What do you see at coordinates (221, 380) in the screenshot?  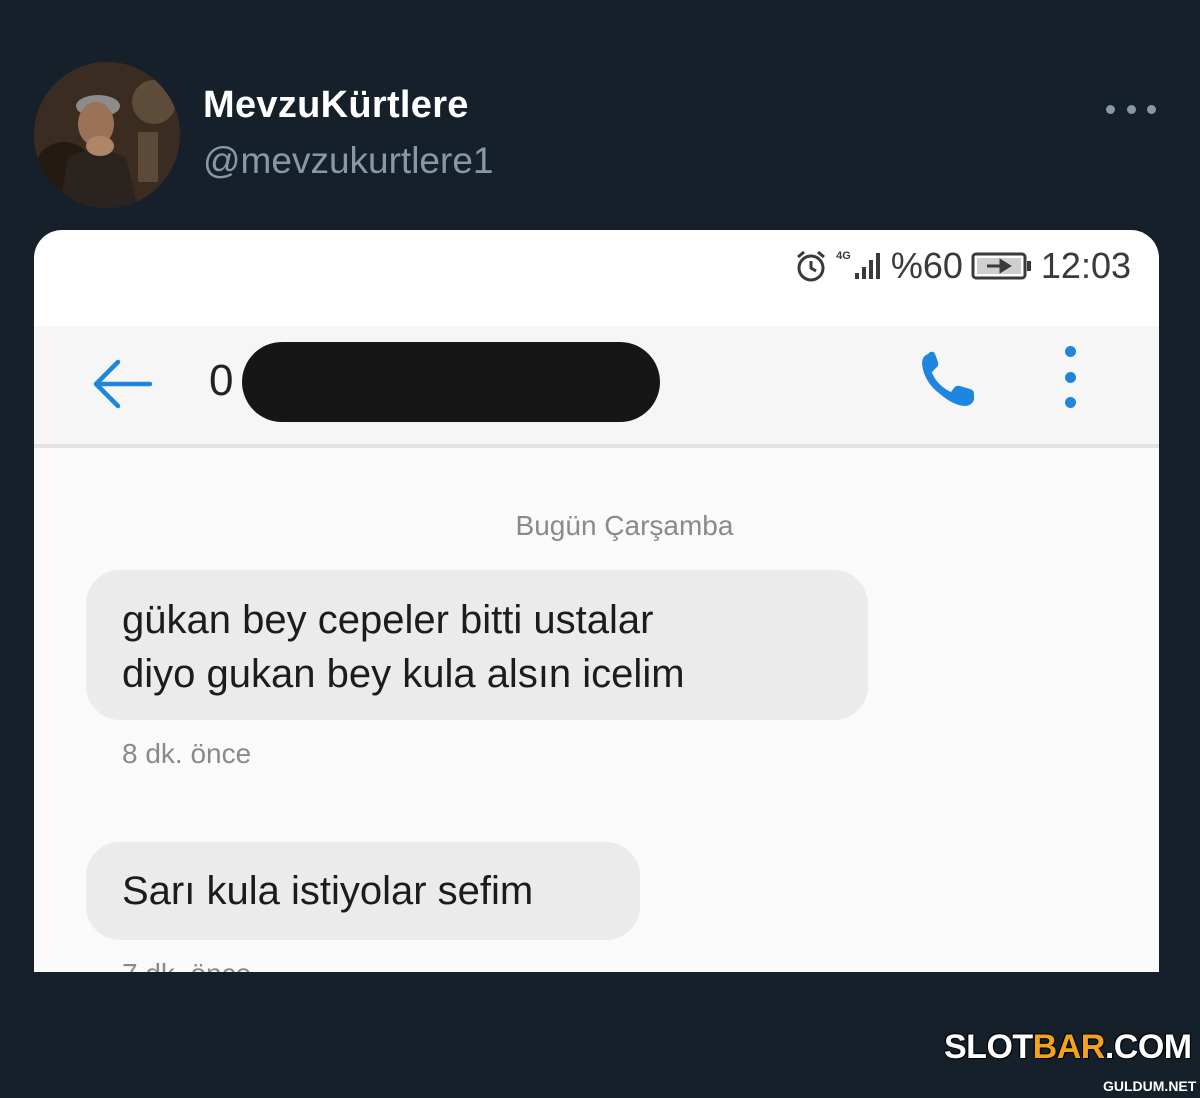 I see `contact-number: 0` at bounding box center [221, 380].